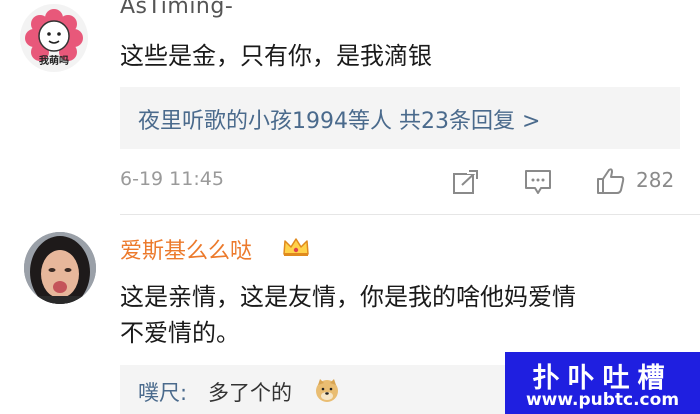  I want to click on doge-icon, so click(327, 390).